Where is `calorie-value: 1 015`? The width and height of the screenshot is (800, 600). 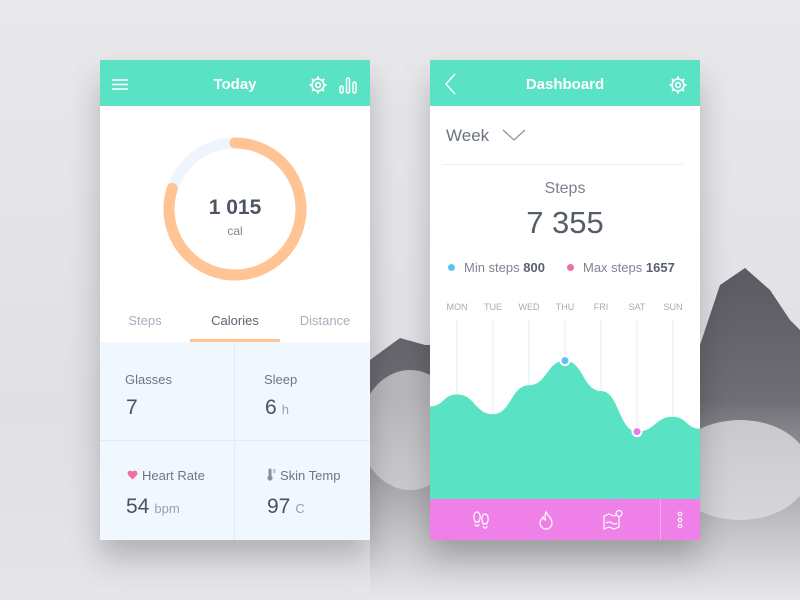
calorie-value: 1 015 is located at coordinates (235, 207).